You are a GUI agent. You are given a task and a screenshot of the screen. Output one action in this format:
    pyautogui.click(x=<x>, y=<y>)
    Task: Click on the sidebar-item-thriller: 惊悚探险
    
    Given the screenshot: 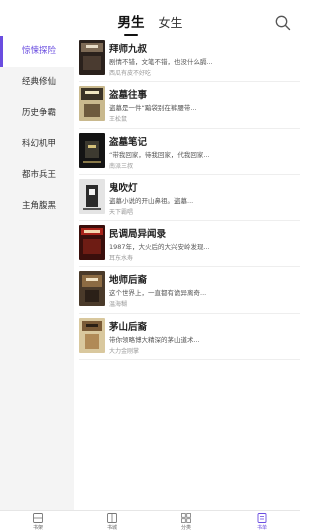 What is the action you would take?
    pyautogui.click(x=37, y=51)
    